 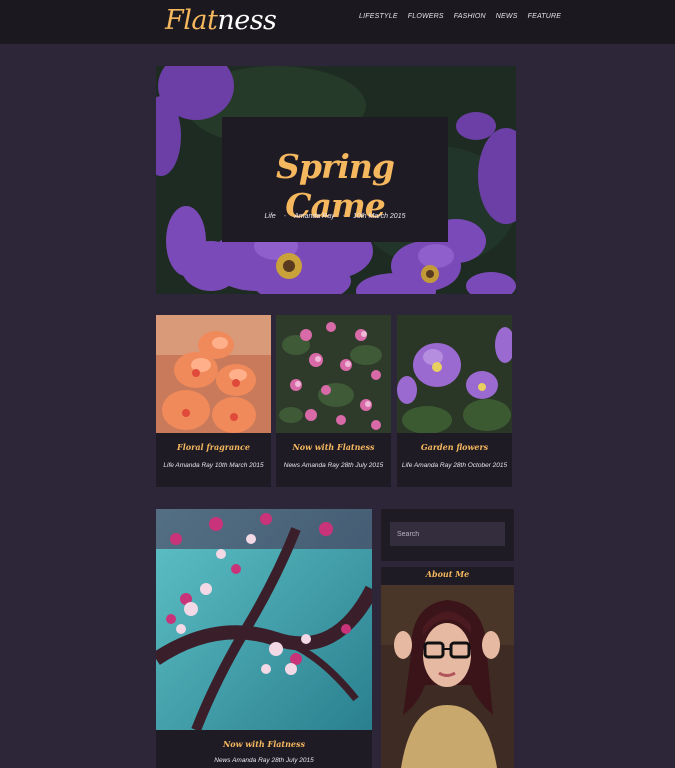 What do you see at coordinates (379, 216) in the screenshot?
I see `hero-date: 10th March 2015` at bounding box center [379, 216].